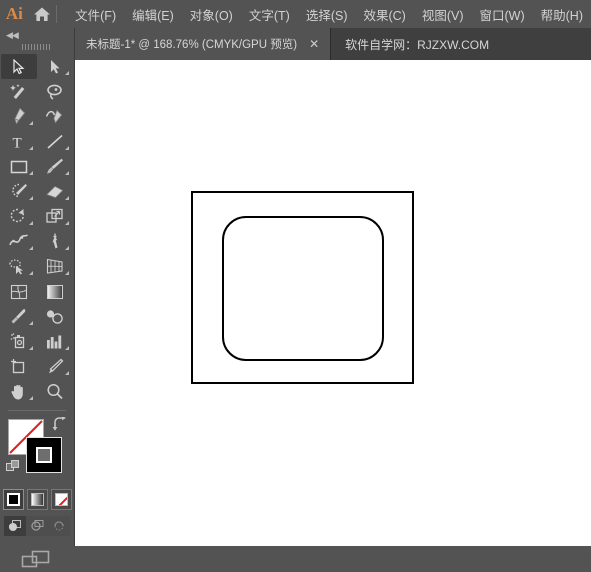 The height and width of the screenshot is (572, 591). I want to click on width-warp-tool, so click(19, 241).